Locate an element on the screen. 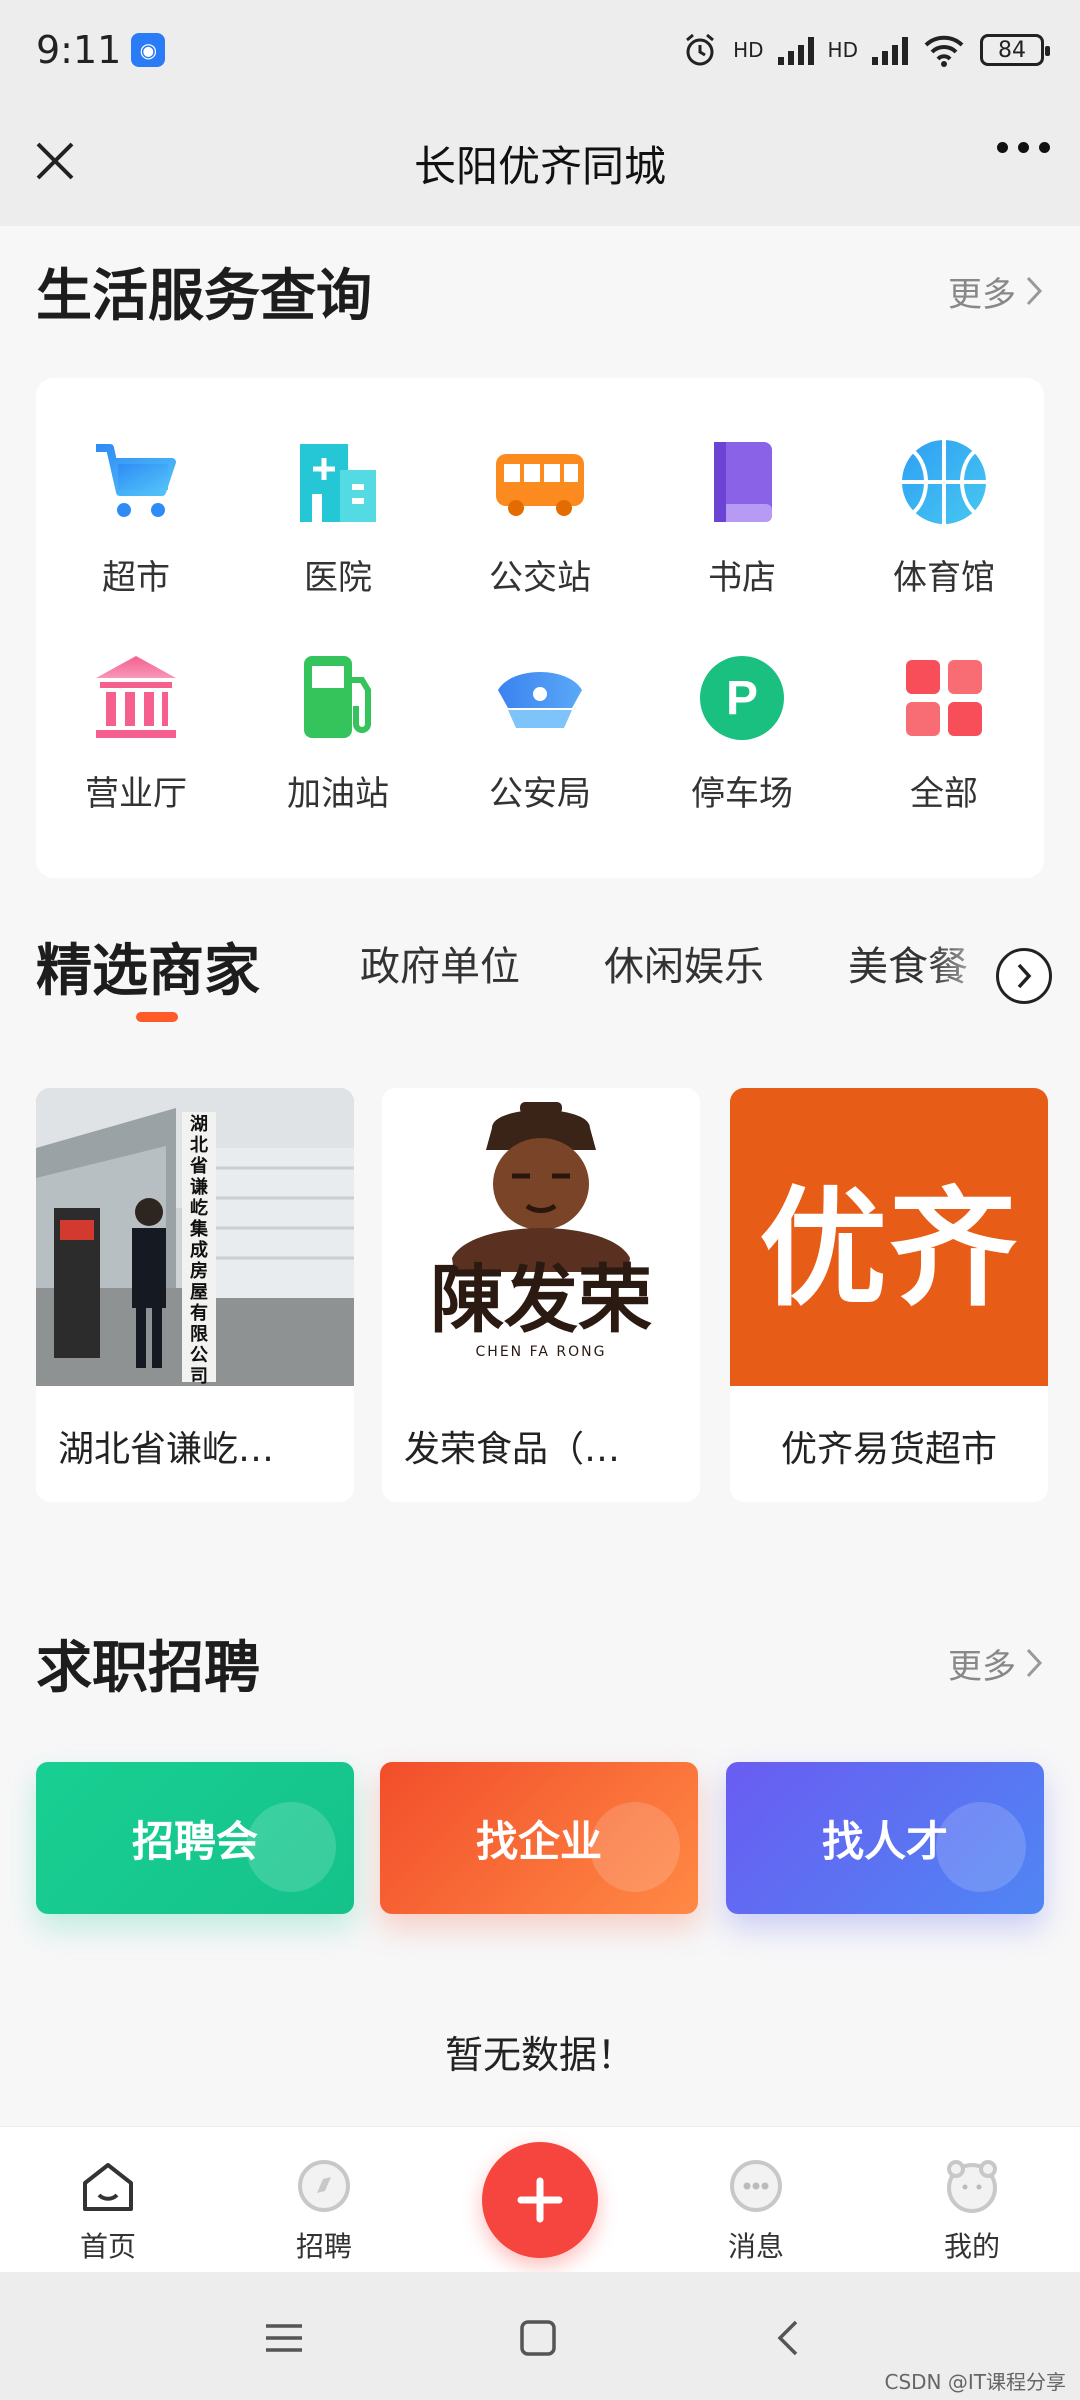  gas-pump-icon is located at coordinates (337, 697).